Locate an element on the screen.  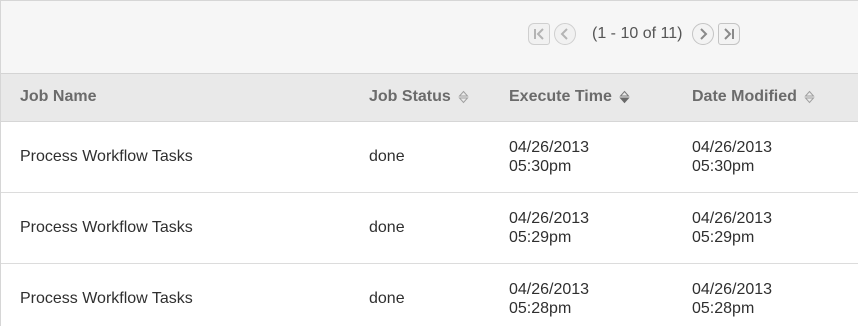
date-modified-cell: 04/26/2013 05:28pm is located at coordinates (775, 294).